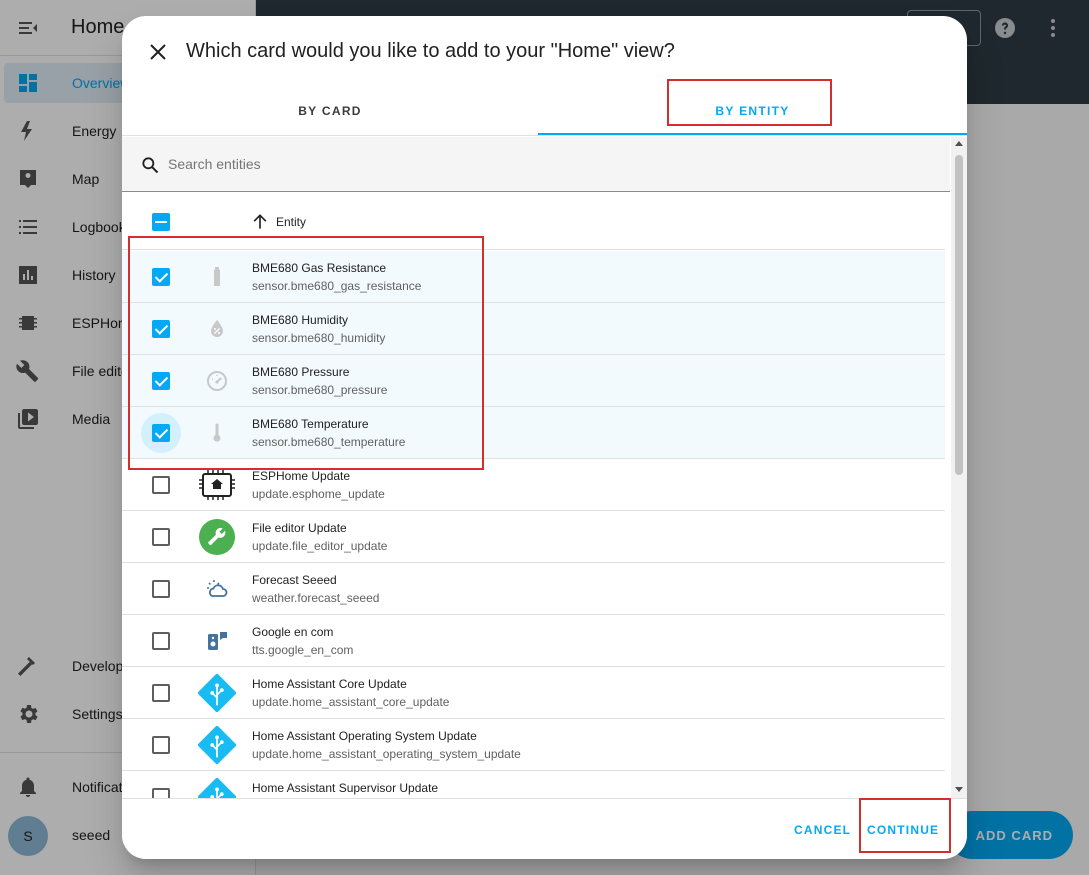  What do you see at coordinates (468, 164) in the screenshot?
I see `search-input` at bounding box center [468, 164].